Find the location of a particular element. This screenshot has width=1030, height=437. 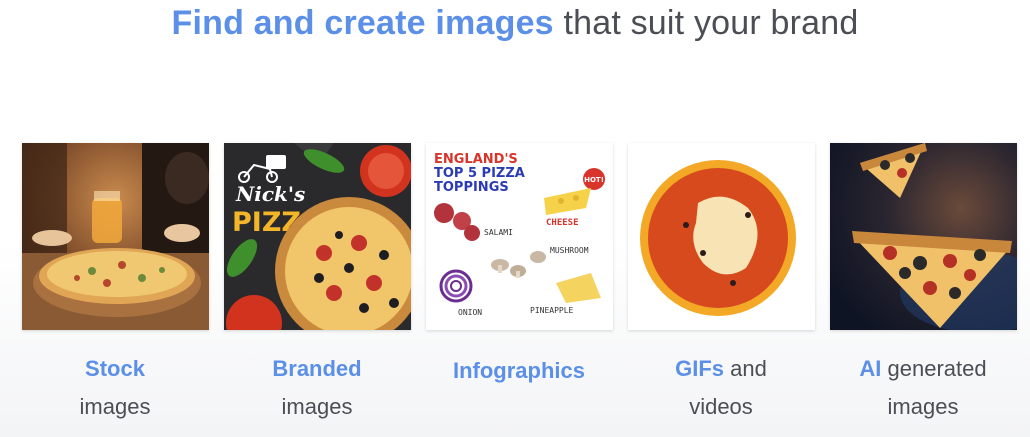

info-title-line1: ENGLAND'S is located at coordinates (476, 159).